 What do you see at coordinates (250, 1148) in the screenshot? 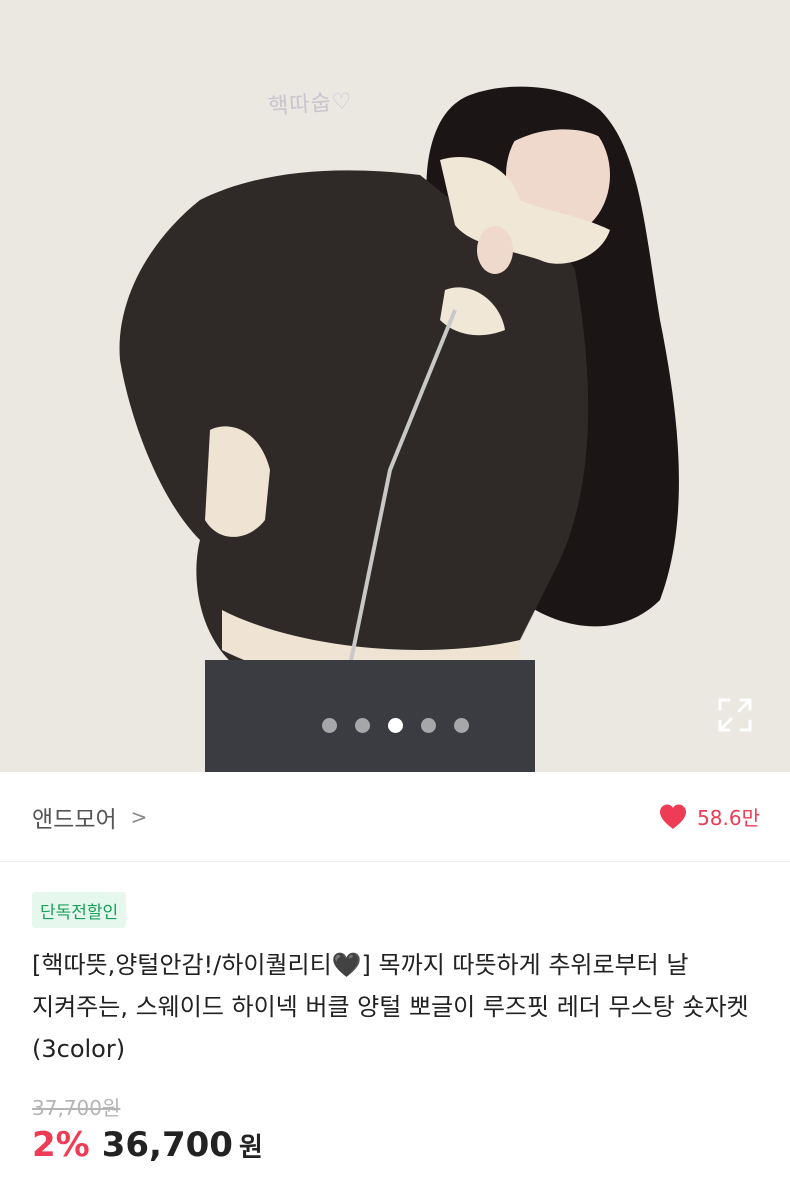
I see `currency-unit: 원` at bounding box center [250, 1148].